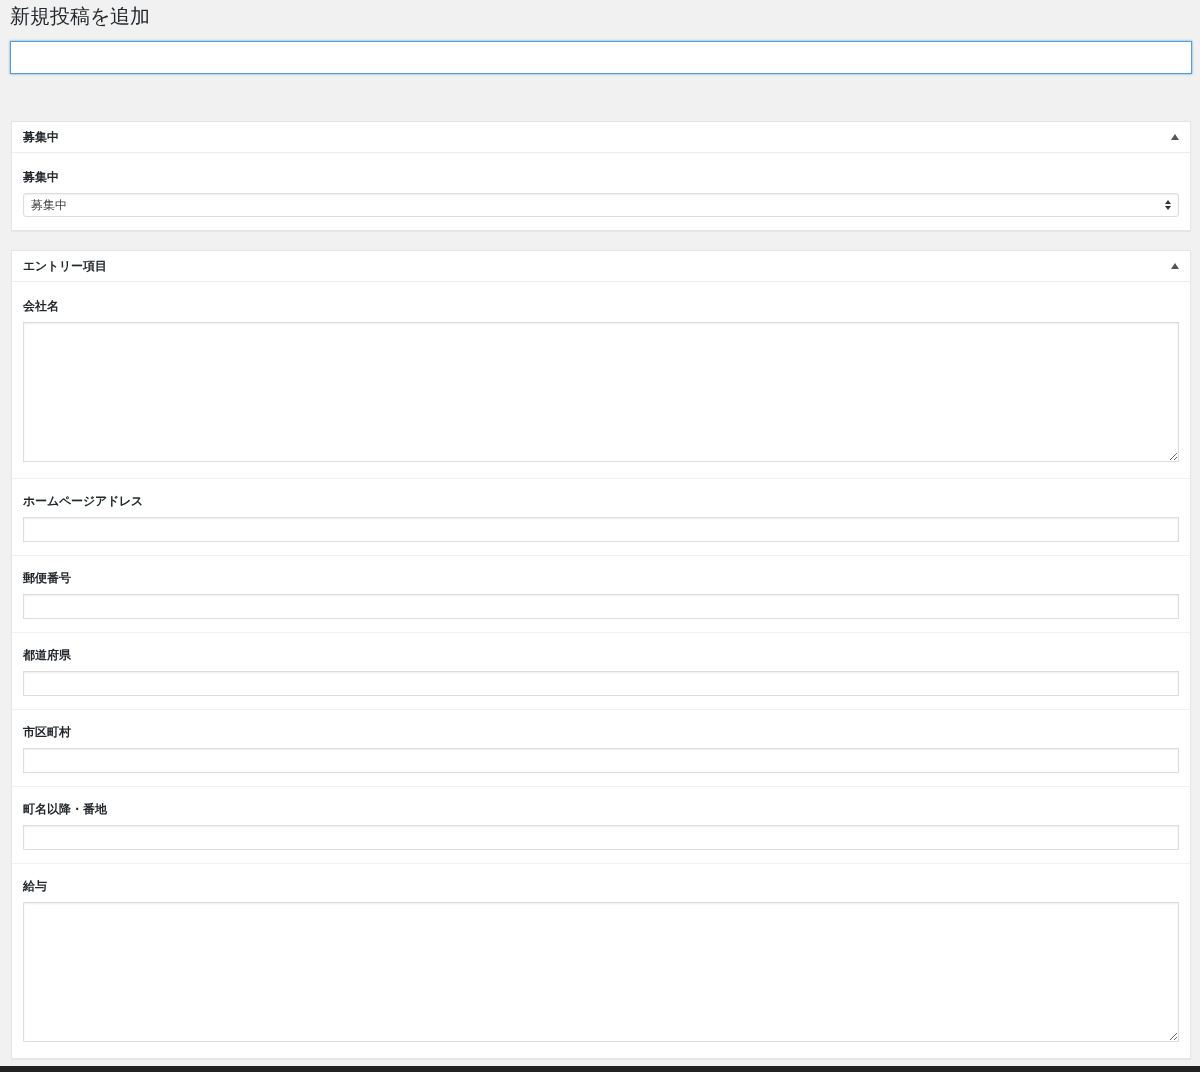  What do you see at coordinates (47, 732) in the screenshot?
I see `field-label: 市区町村` at bounding box center [47, 732].